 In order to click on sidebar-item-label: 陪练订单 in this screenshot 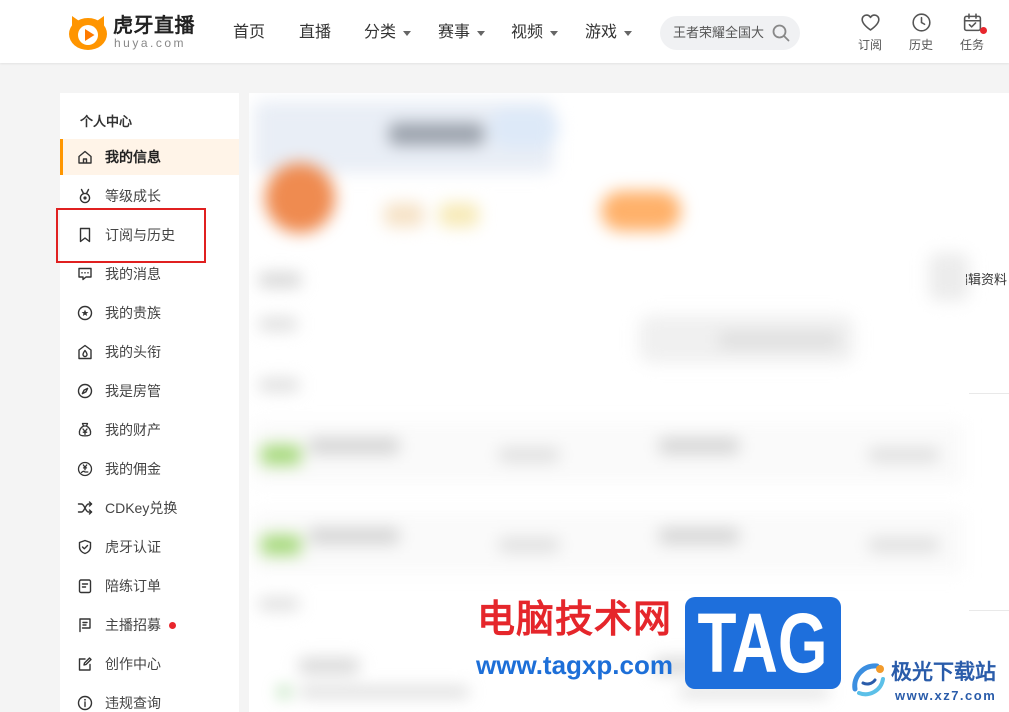, I will do `click(133, 586)`.